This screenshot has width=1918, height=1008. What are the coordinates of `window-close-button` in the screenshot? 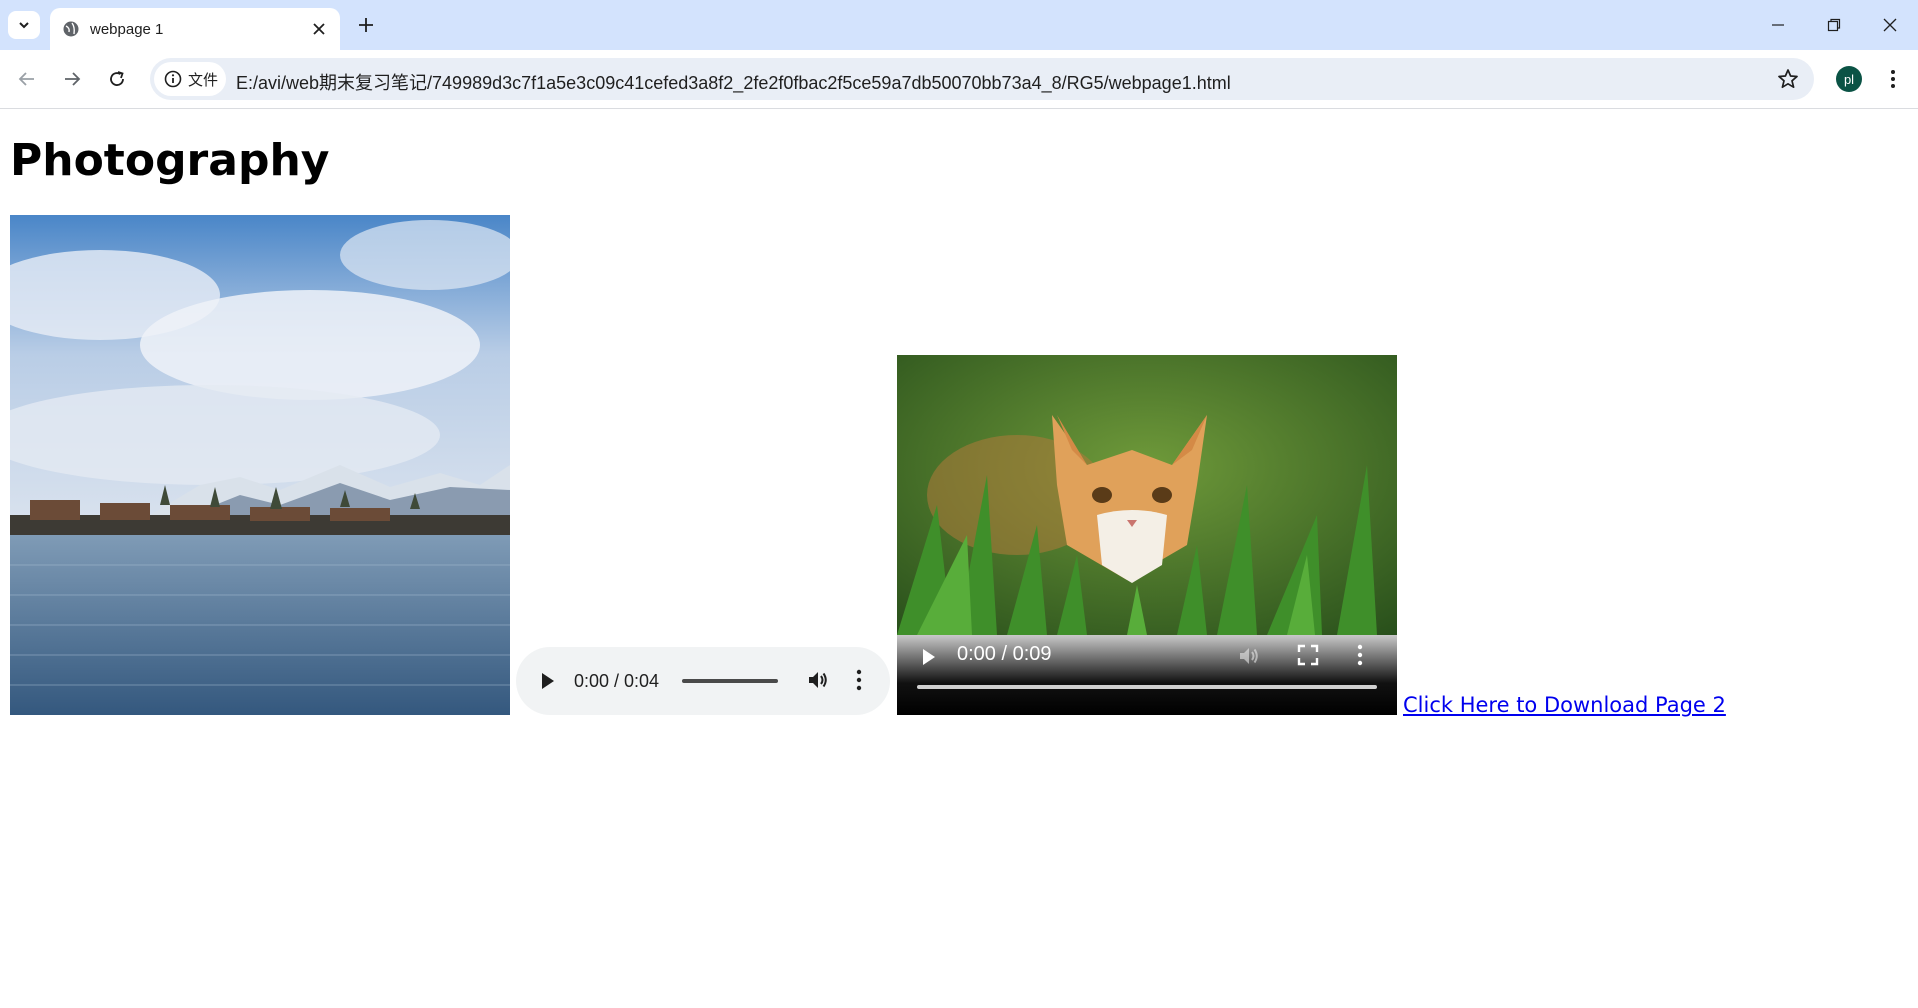 It's located at (1890, 25).